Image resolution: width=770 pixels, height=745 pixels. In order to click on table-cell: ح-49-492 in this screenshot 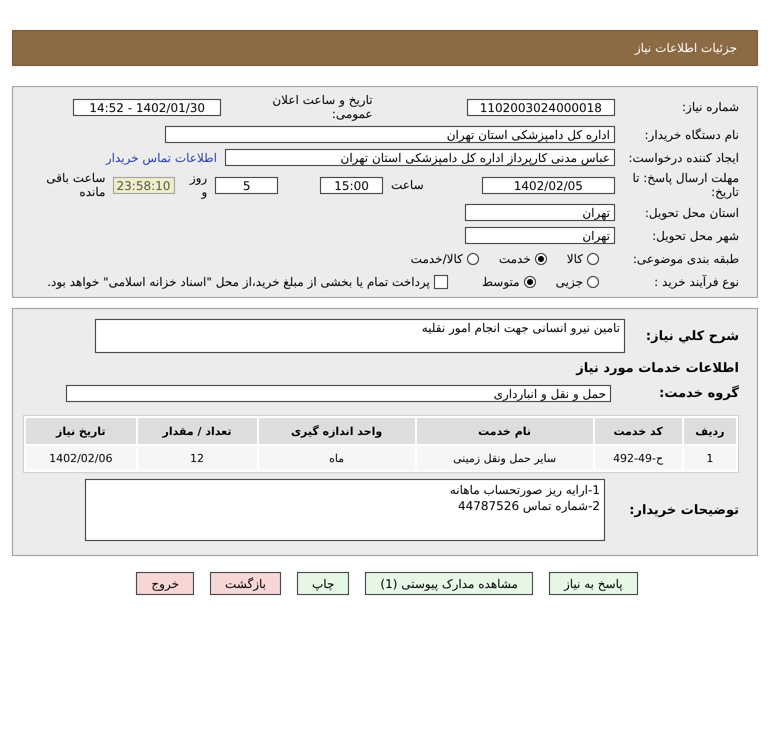, I will do `click(638, 458)`.